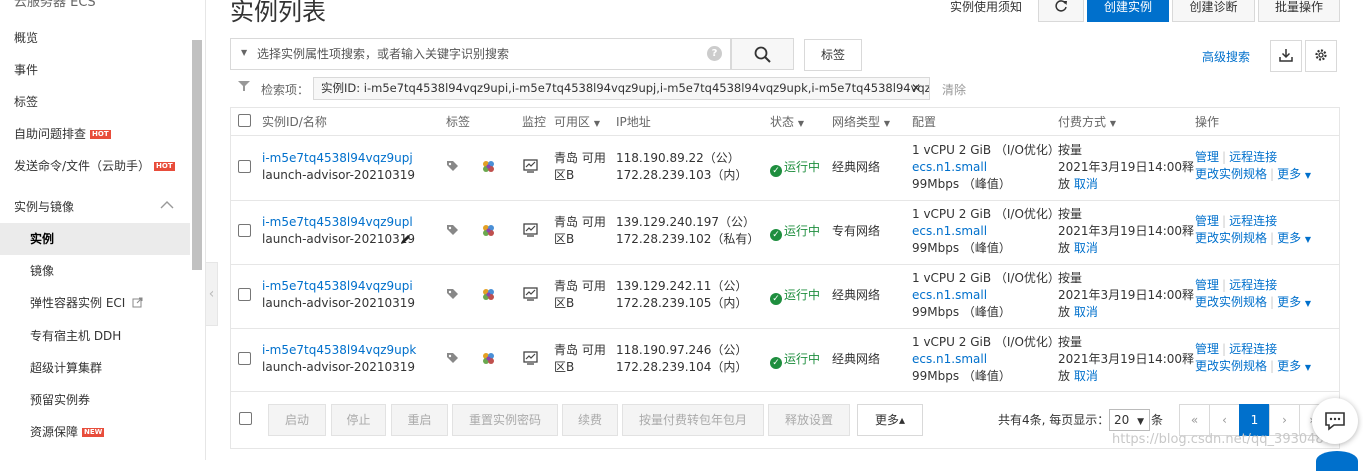 This screenshot has width=1363, height=471. I want to click on renew-button: 续费, so click(590, 420).